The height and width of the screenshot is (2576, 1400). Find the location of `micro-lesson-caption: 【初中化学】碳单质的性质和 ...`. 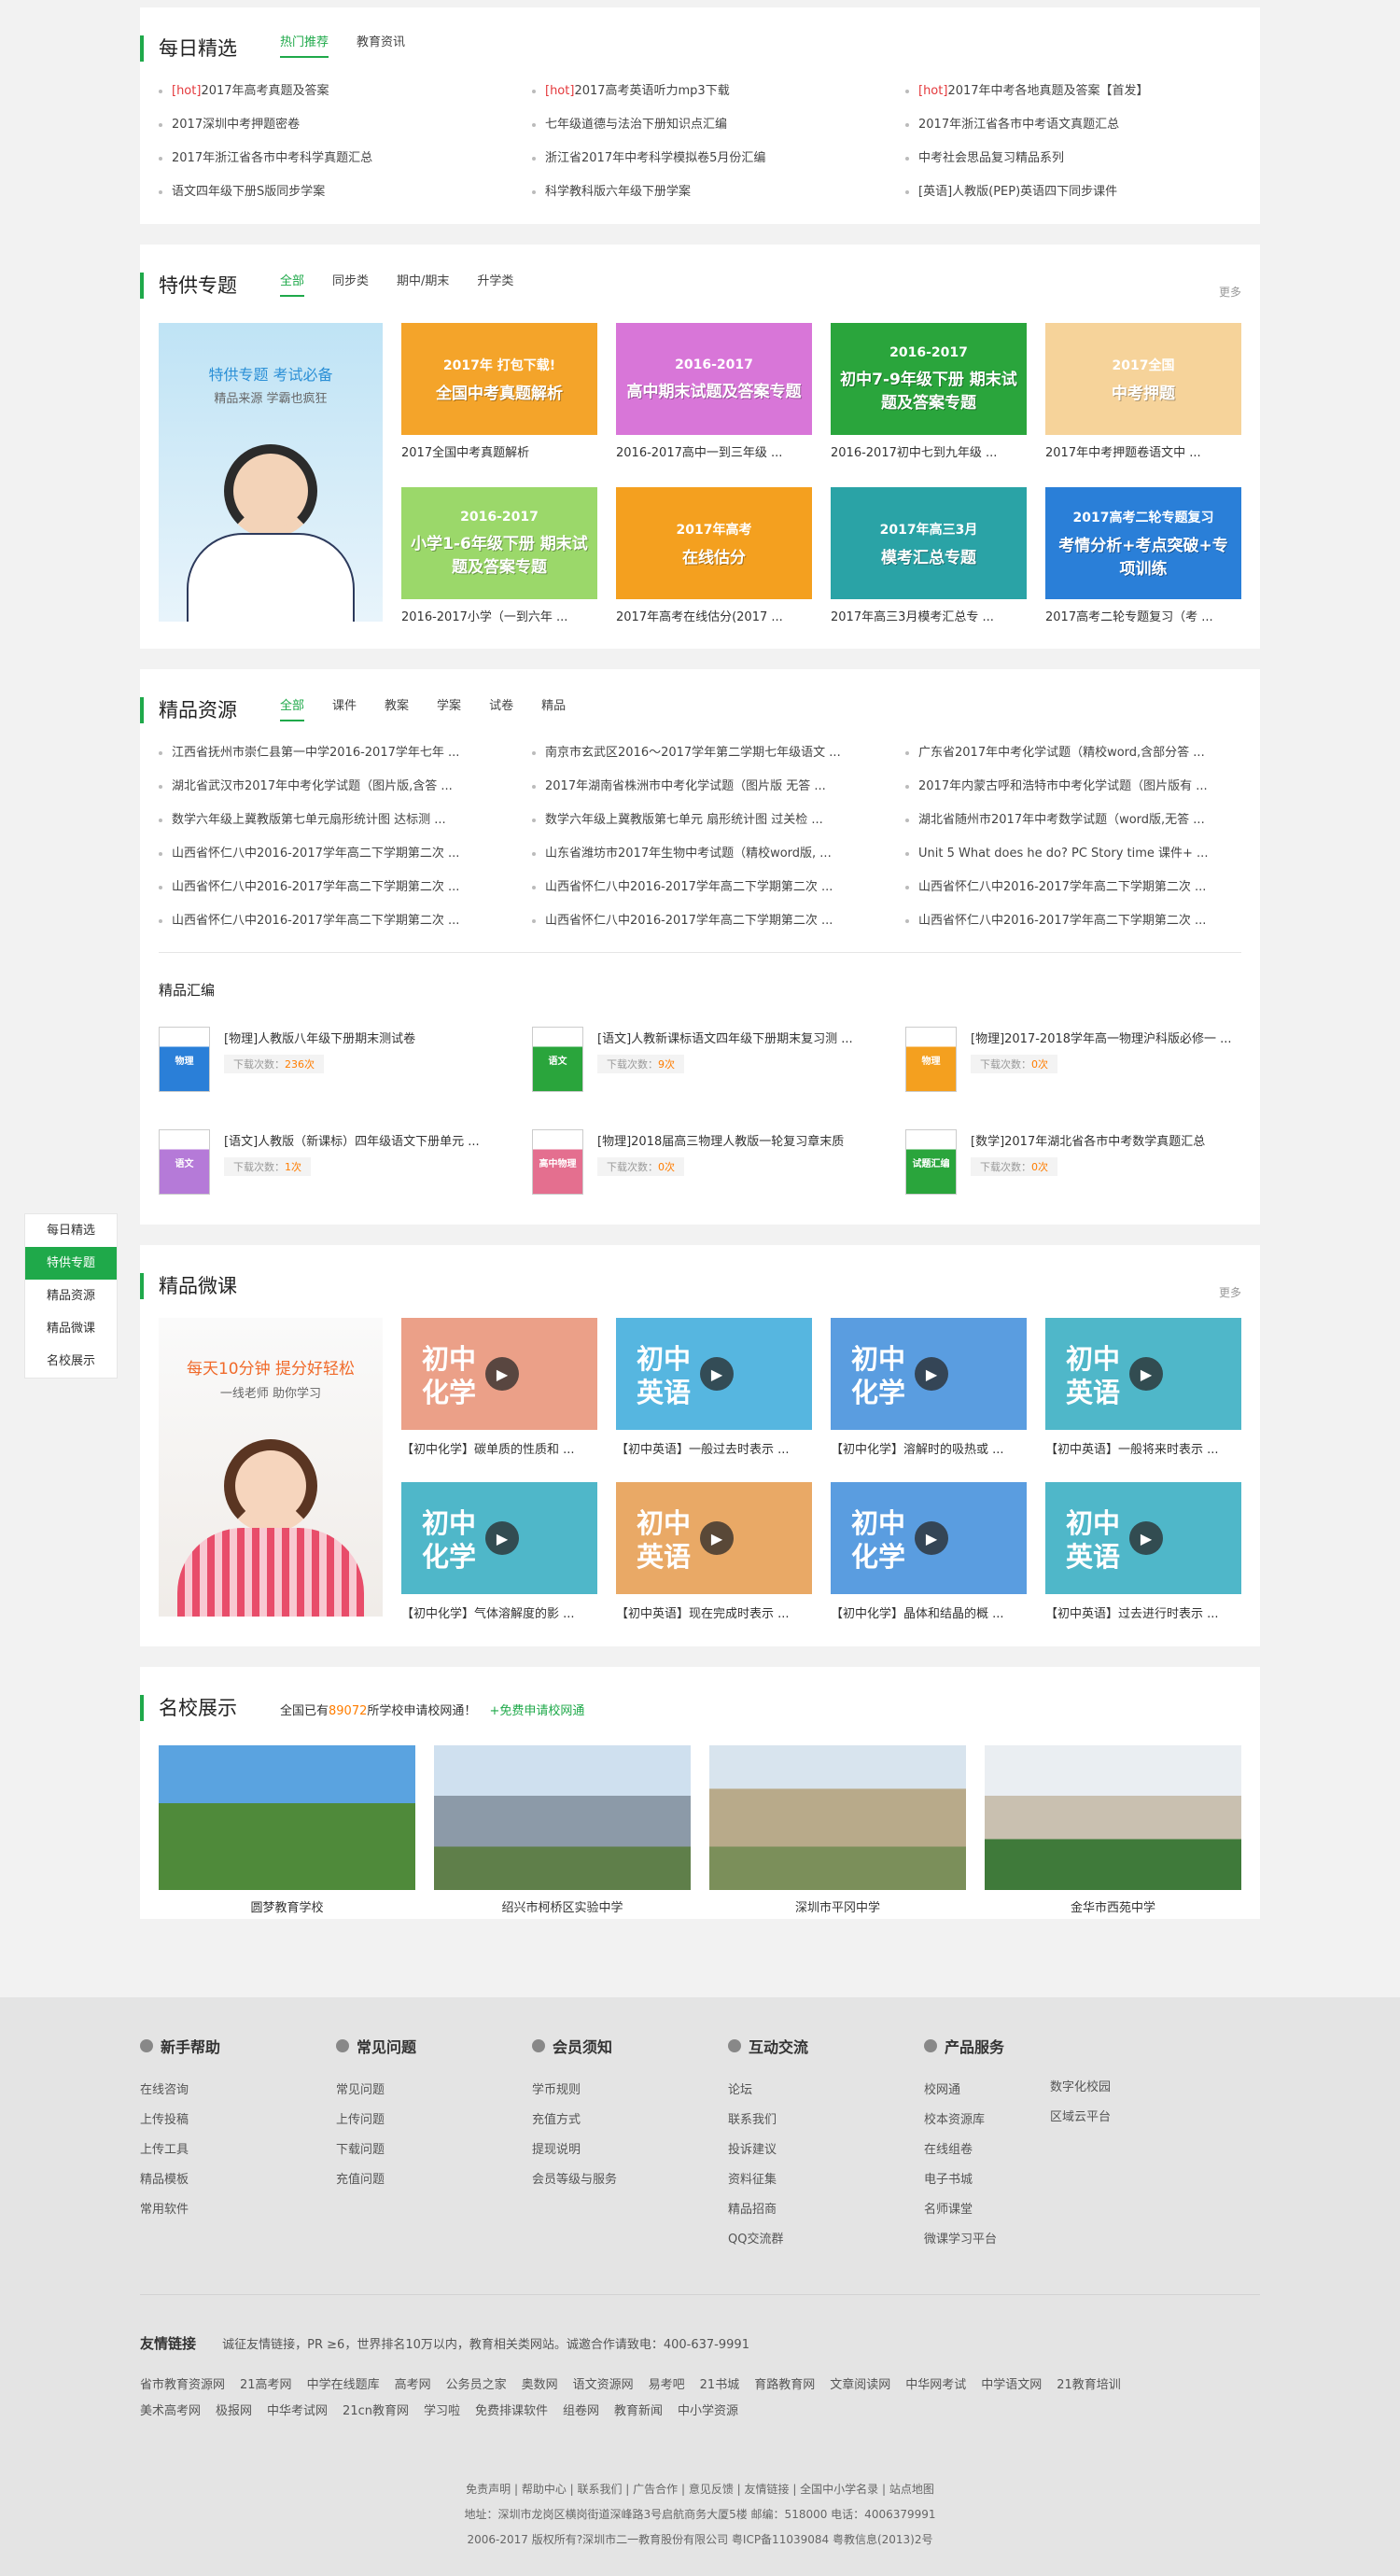

micro-lesson-caption: 【初中化学】碳单质的性质和 ... is located at coordinates (499, 1448).